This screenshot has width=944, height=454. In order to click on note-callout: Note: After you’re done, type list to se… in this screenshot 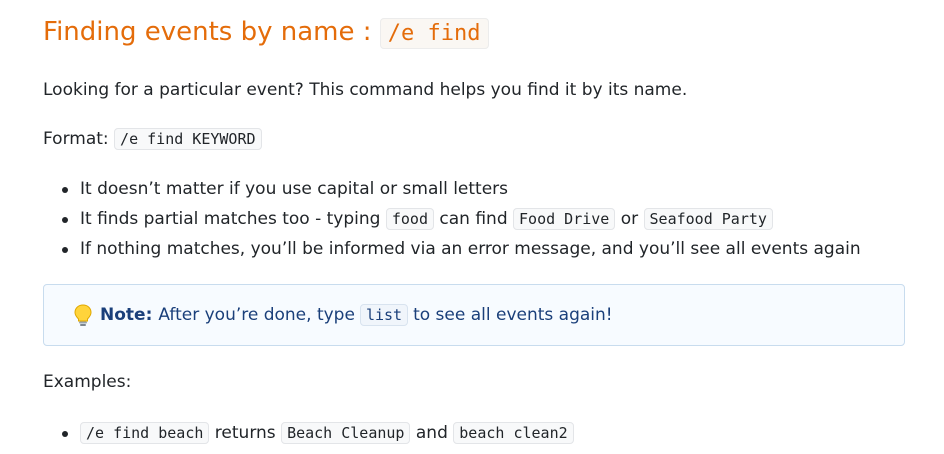, I will do `click(474, 315)`.